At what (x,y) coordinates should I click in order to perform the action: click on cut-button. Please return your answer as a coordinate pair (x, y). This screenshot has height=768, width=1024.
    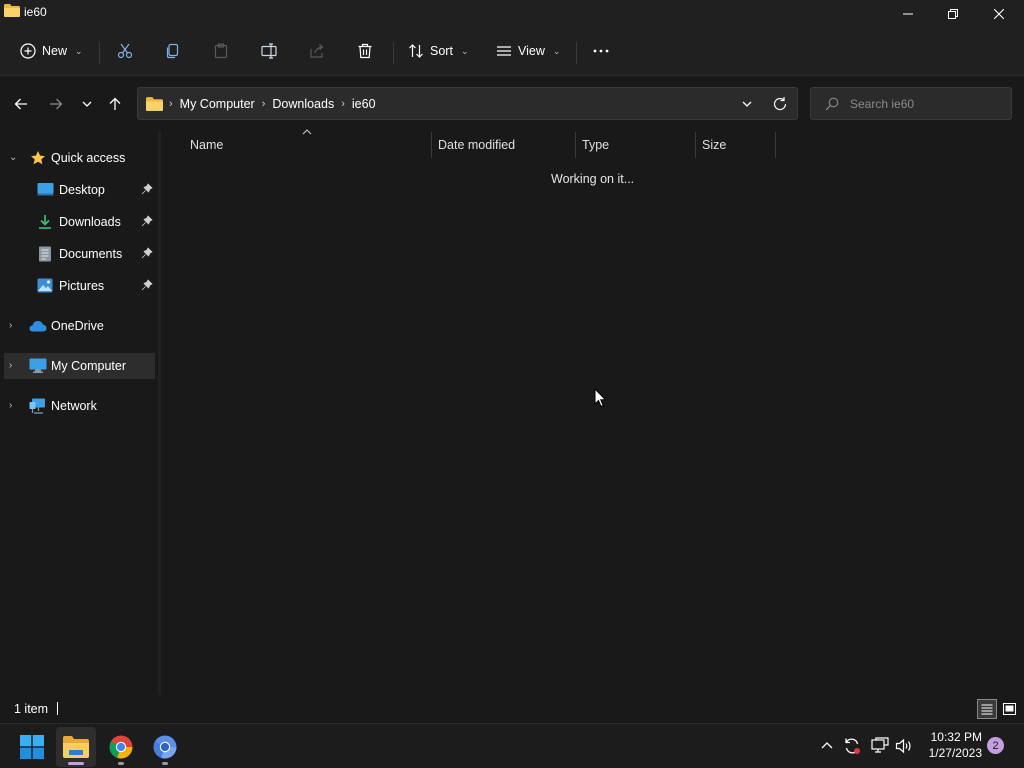
    Looking at the image, I should click on (125, 51).